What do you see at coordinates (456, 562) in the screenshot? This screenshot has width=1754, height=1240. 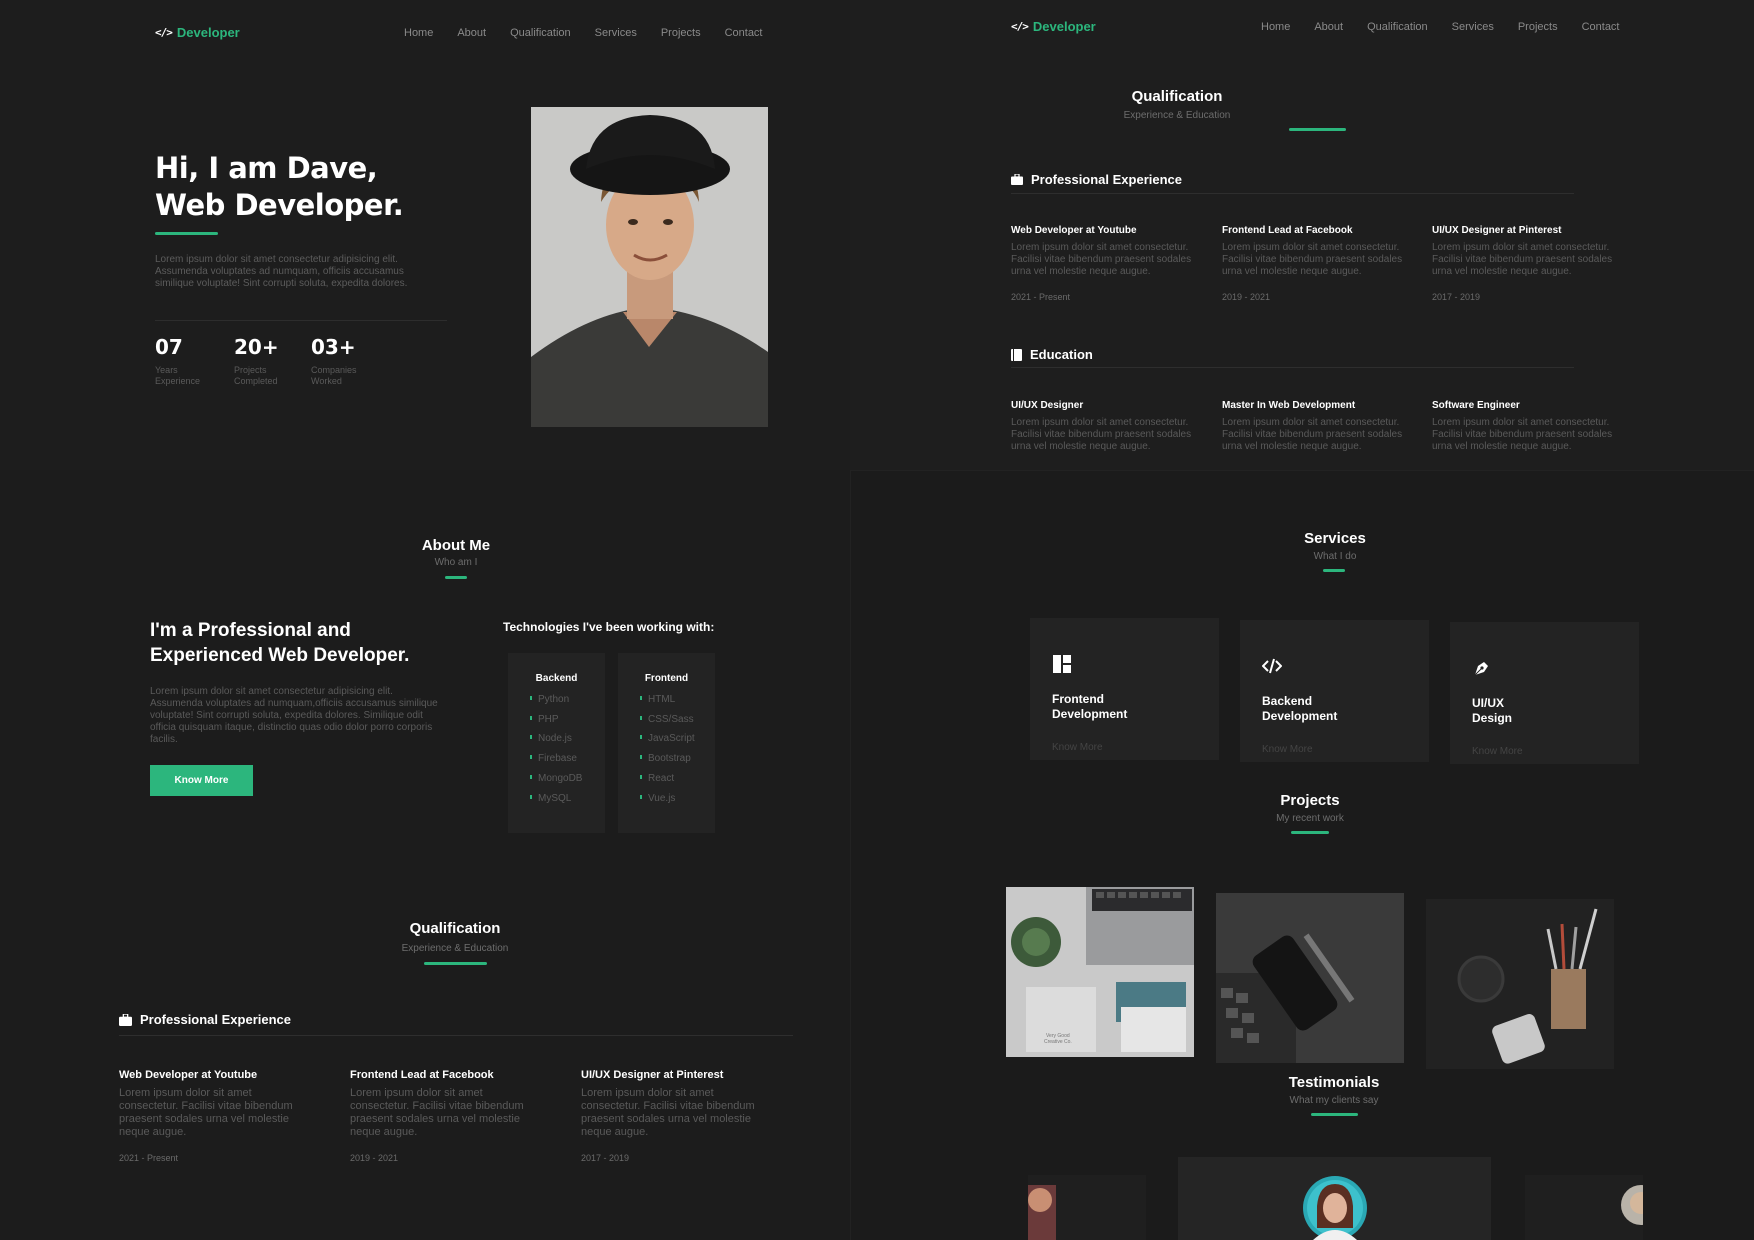 I see `section-subtitle: Who am I` at bounding box center [456, 562].